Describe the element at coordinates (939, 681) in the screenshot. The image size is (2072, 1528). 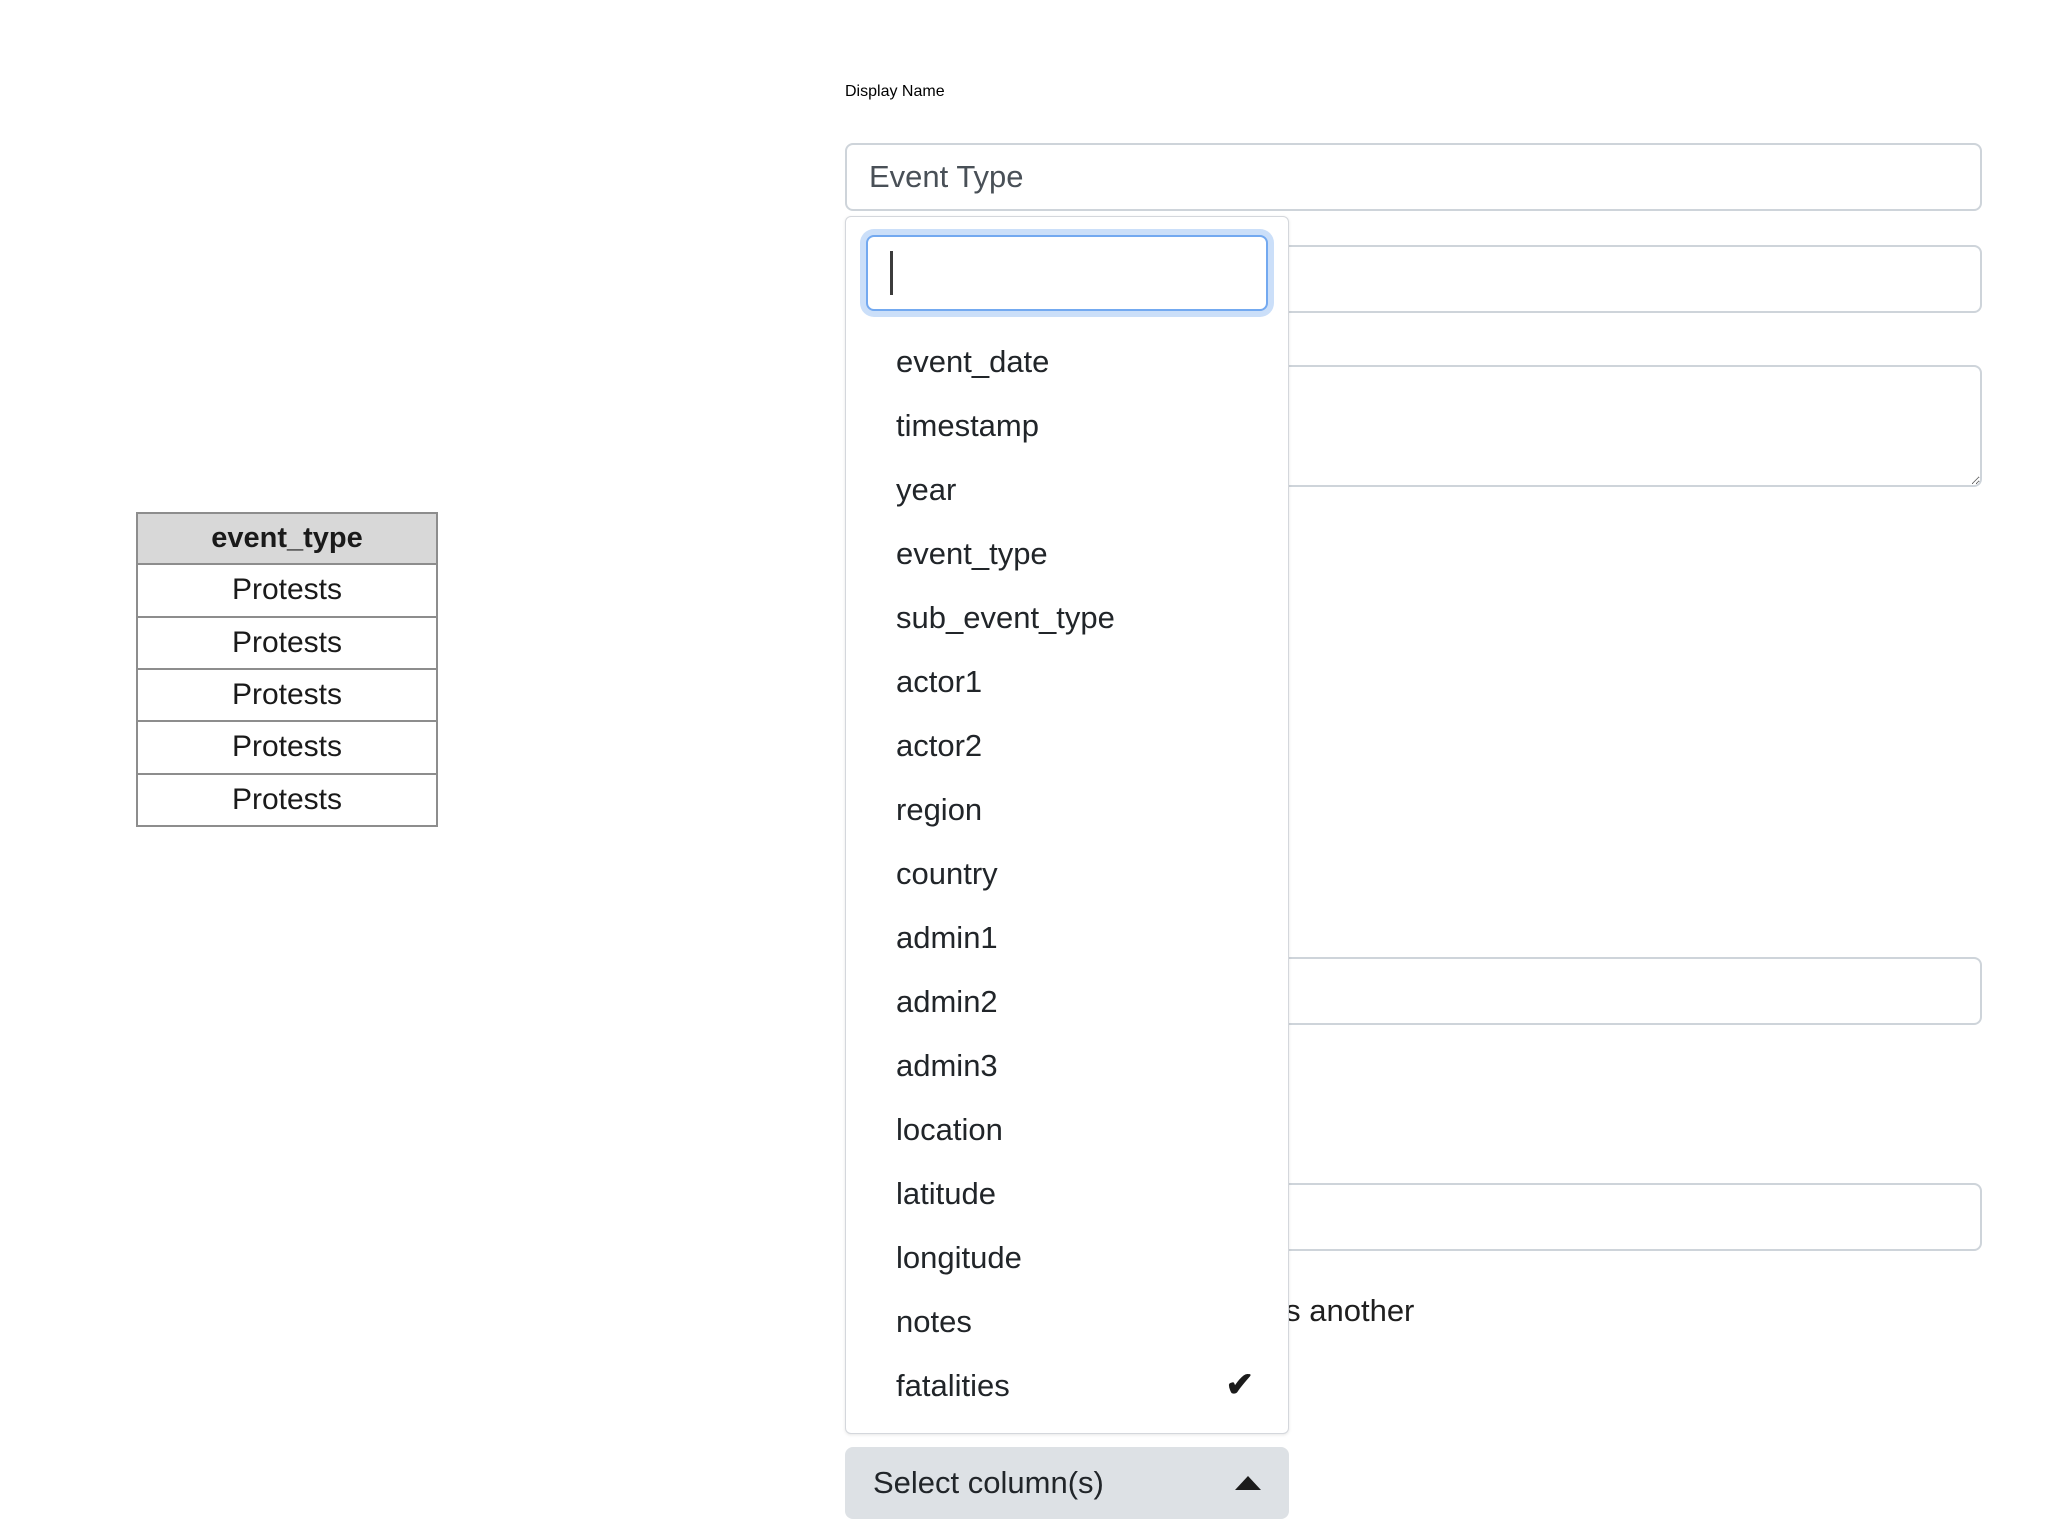
I see `option-label: actor1` at that location.